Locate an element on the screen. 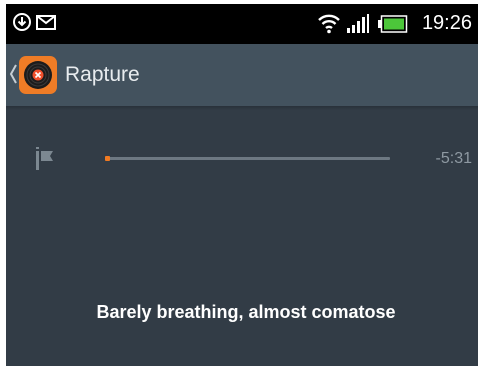 This screenshot has width=478, height=366. vinyl-record-icon is located at coordinates (38, 75).